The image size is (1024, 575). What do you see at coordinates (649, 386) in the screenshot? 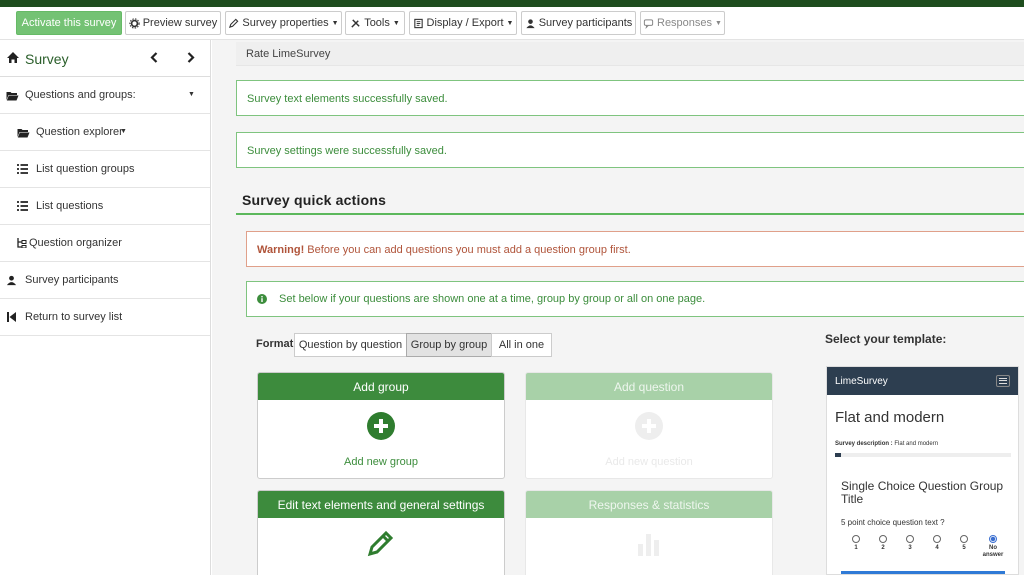
I see `add-question-card-title: Add question` at bounding box center [649, 386].